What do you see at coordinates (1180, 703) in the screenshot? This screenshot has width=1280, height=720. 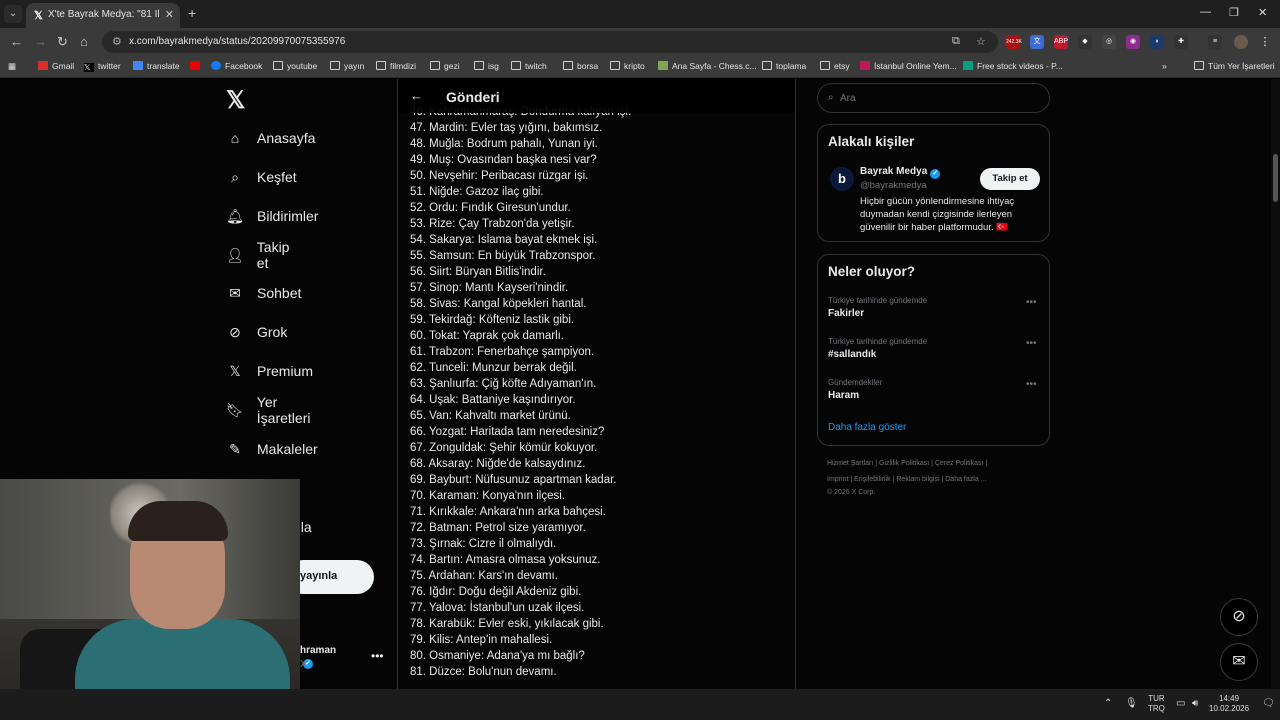 I see `network-icon: ▭` at bounding box center [1180, 703].